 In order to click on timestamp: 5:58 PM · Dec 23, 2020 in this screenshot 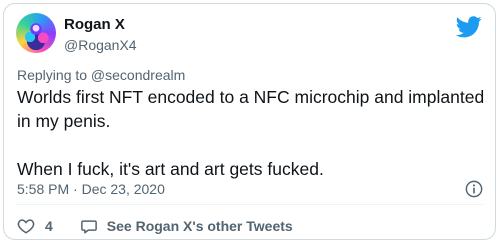, I will do `click(91, 189)`.